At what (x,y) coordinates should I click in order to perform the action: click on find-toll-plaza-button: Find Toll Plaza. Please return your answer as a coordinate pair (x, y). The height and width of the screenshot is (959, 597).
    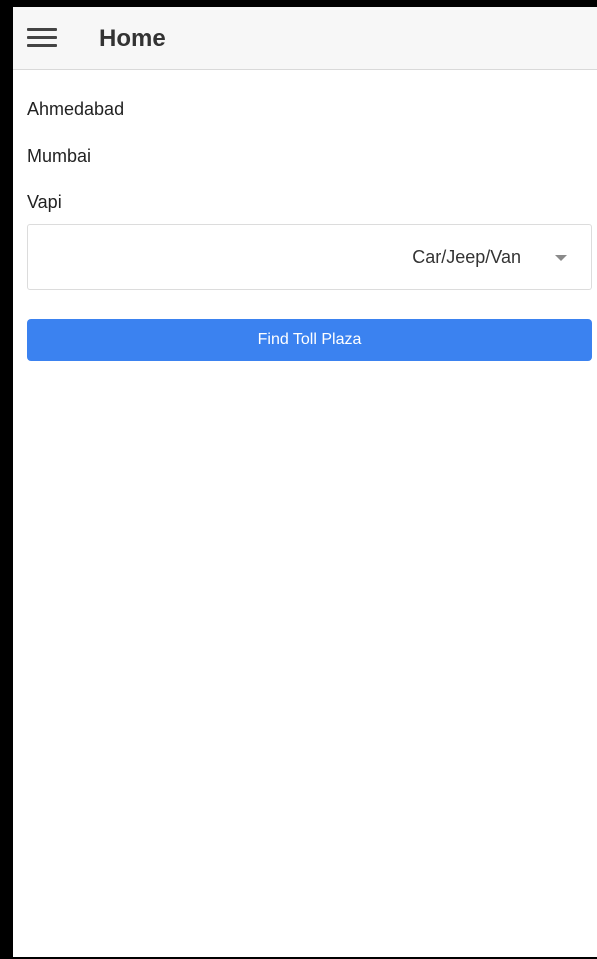
    Looking at the image, I should click on (309, 340).